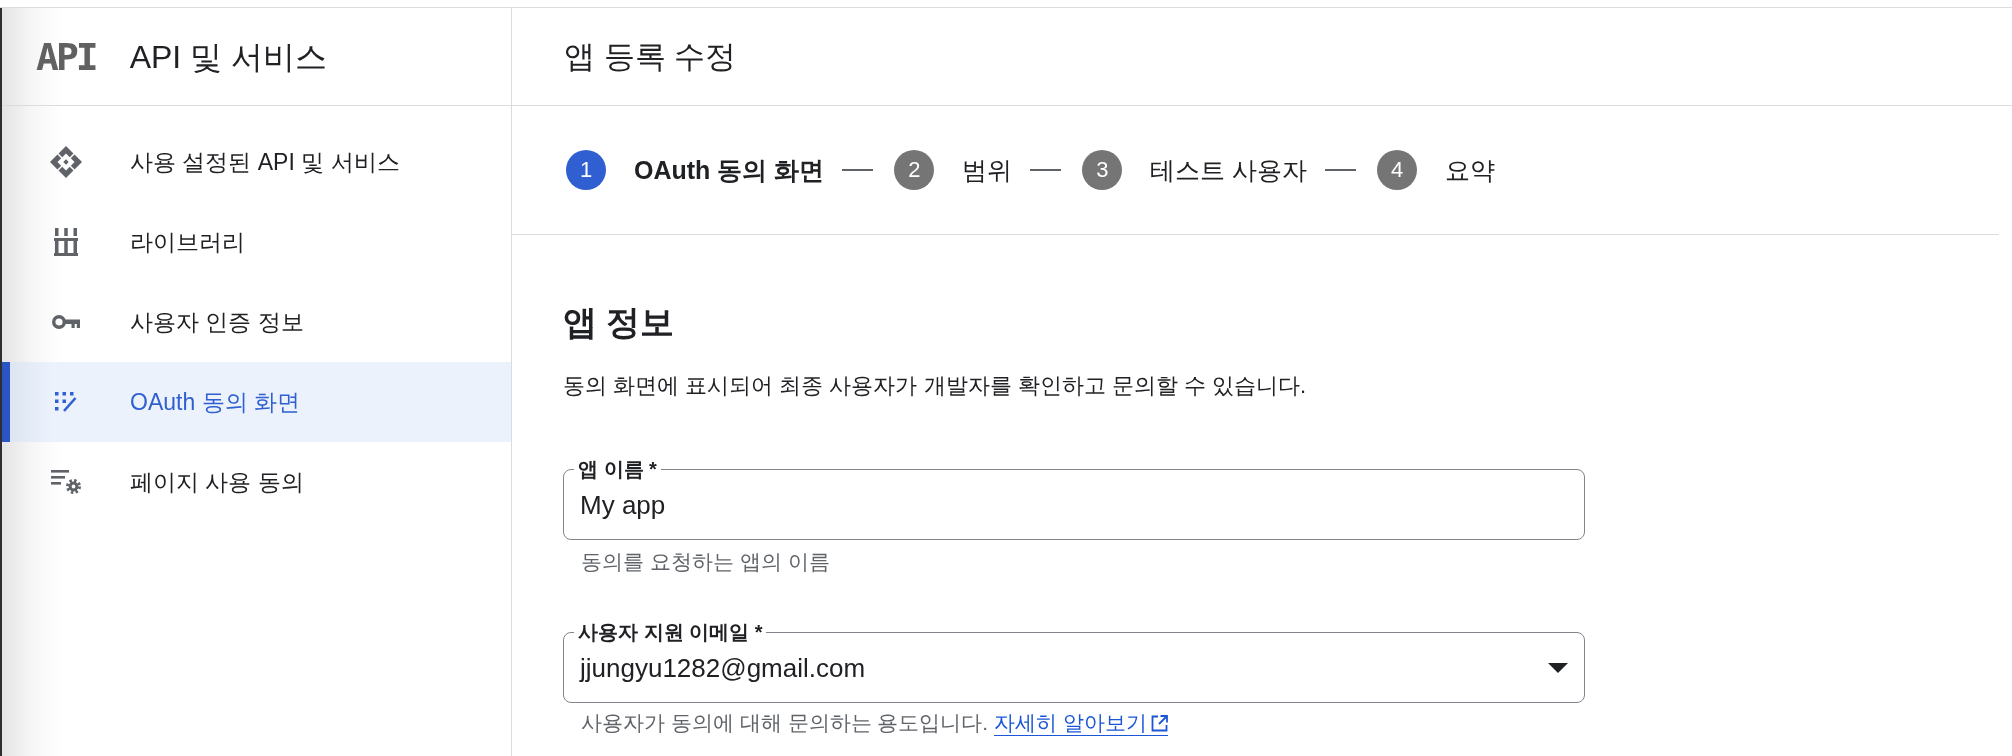 The height and width of the screenshot is (756, 2012). What do you see at coordinates (1102, 170) in the screenshot?
I see `step-number: 3` at bounding box center [1102, 170].